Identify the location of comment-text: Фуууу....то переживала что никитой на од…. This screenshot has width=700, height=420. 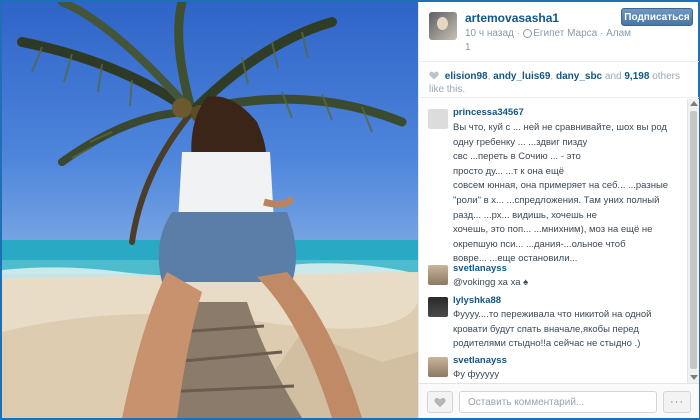
(567, 330).